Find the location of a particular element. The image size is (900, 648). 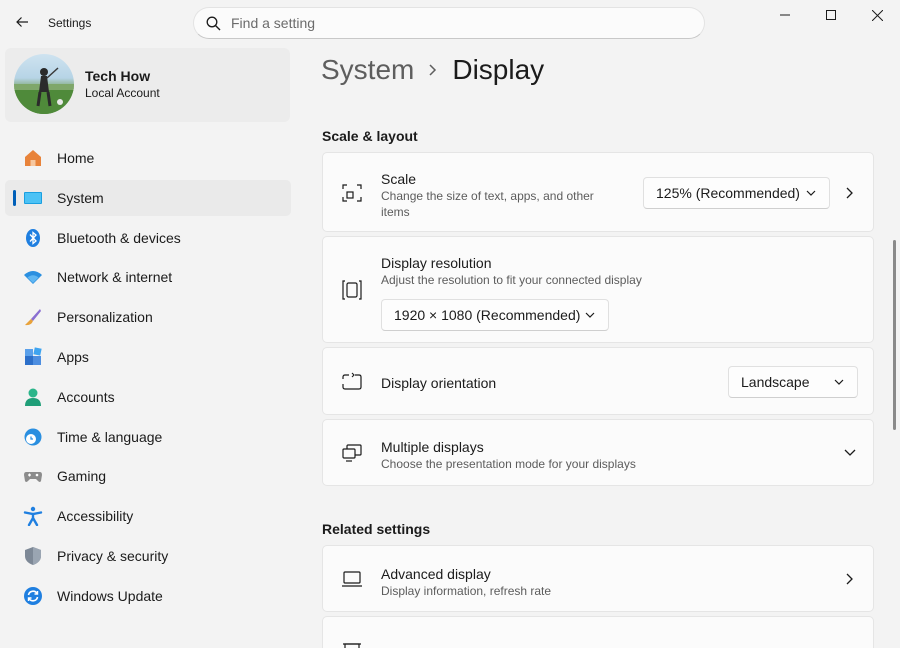

monitor-icon is located at coordinates (352, 579).